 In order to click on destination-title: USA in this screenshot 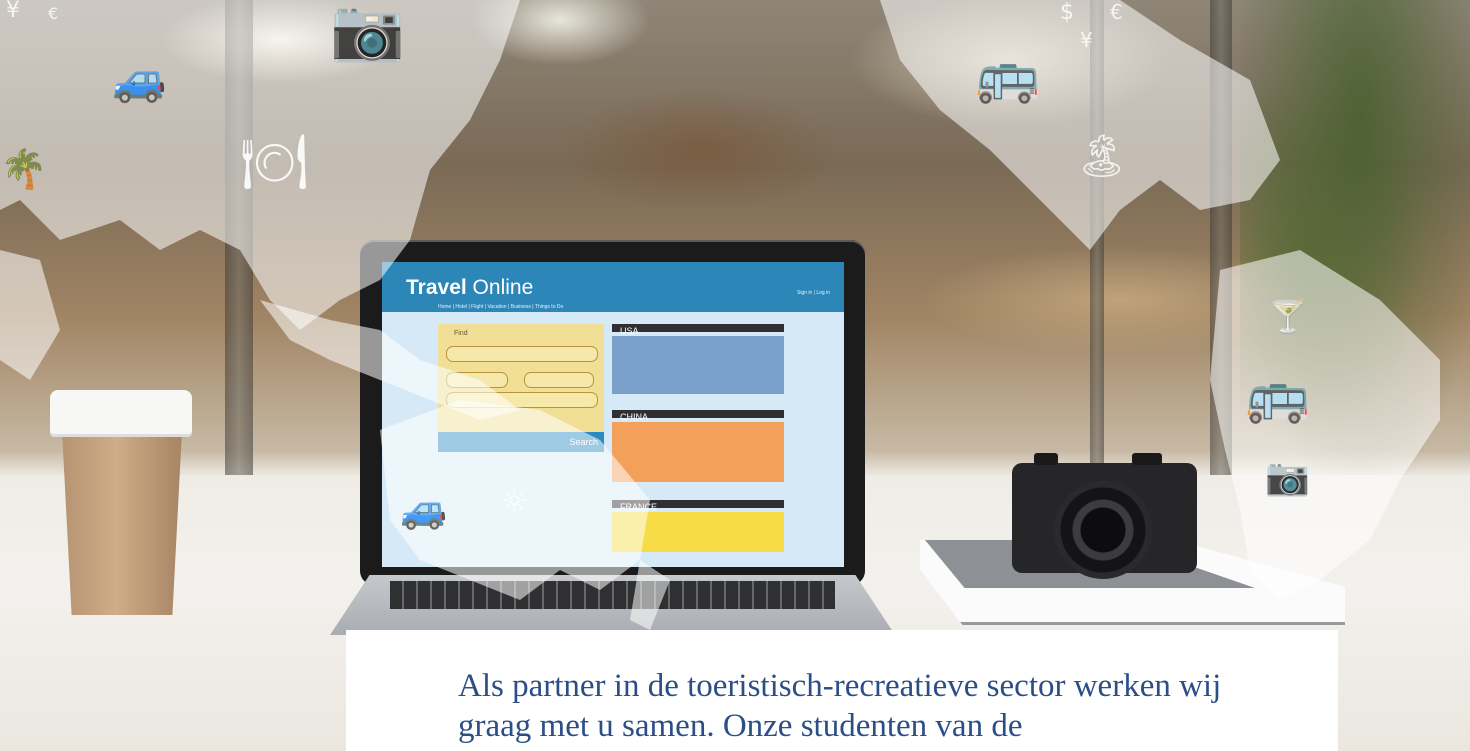, I will do `click(698, 330)`.